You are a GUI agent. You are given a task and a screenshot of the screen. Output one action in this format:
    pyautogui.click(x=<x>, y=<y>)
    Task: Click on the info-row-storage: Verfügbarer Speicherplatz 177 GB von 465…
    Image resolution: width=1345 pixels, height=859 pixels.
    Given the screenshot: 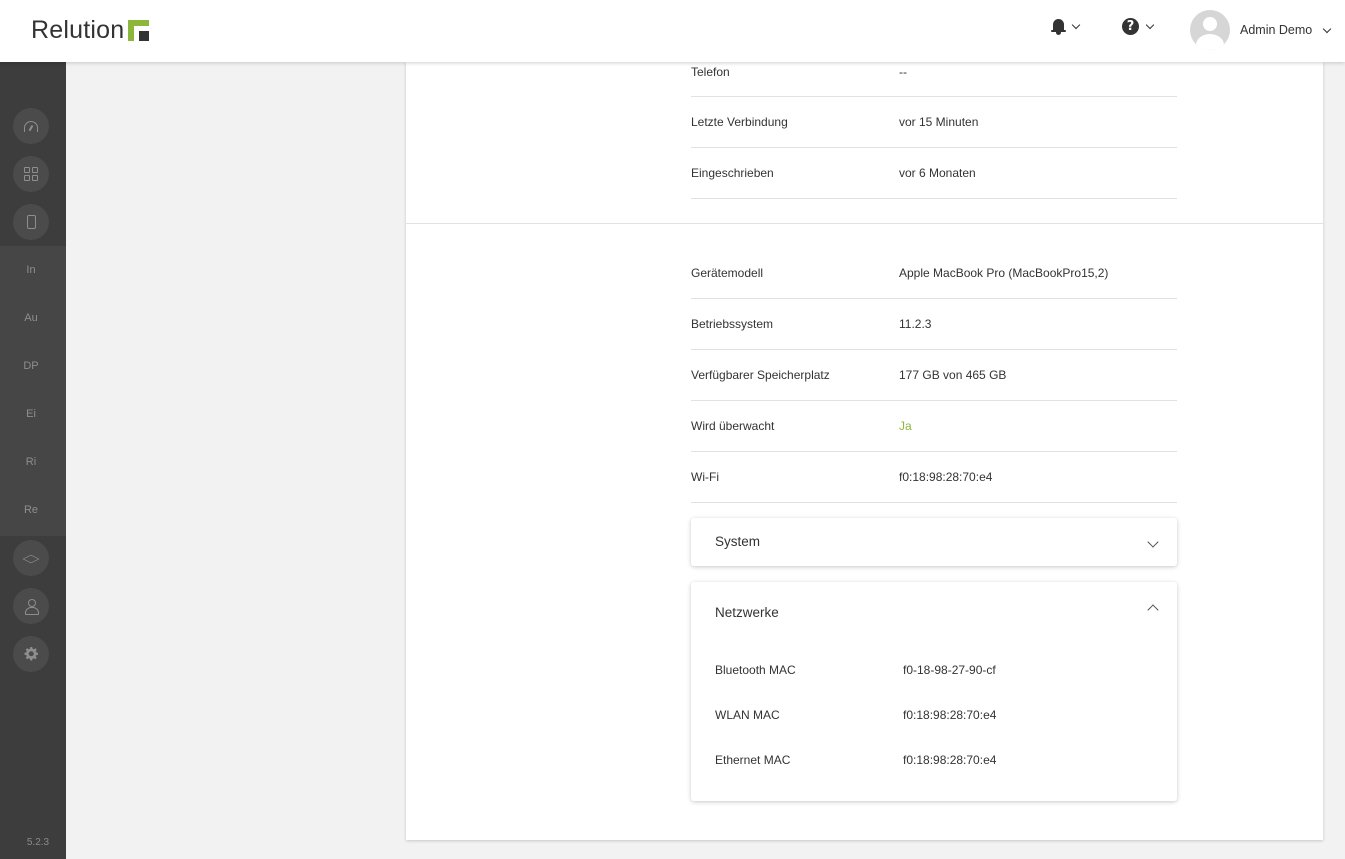 What is the action you would take?
    pyautogui.click(x=934, y=375)
    